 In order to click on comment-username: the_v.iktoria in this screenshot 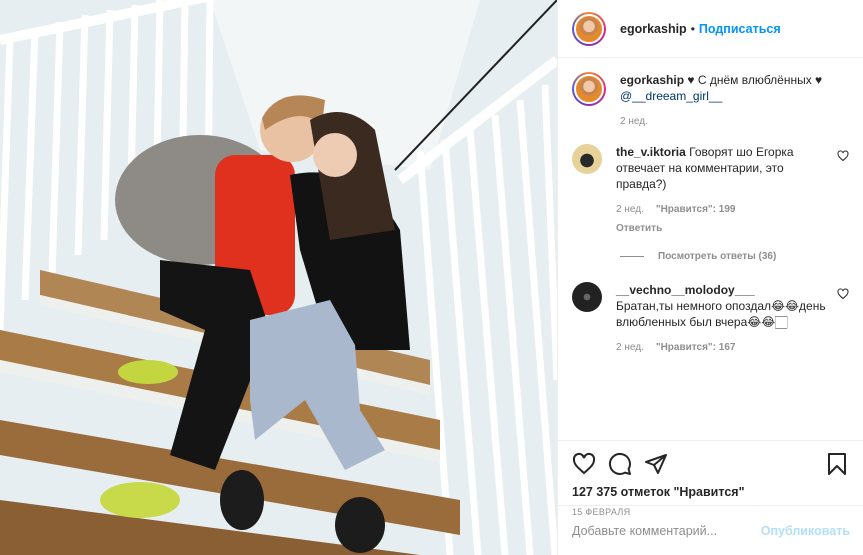, I will do `click(651, 152)`.